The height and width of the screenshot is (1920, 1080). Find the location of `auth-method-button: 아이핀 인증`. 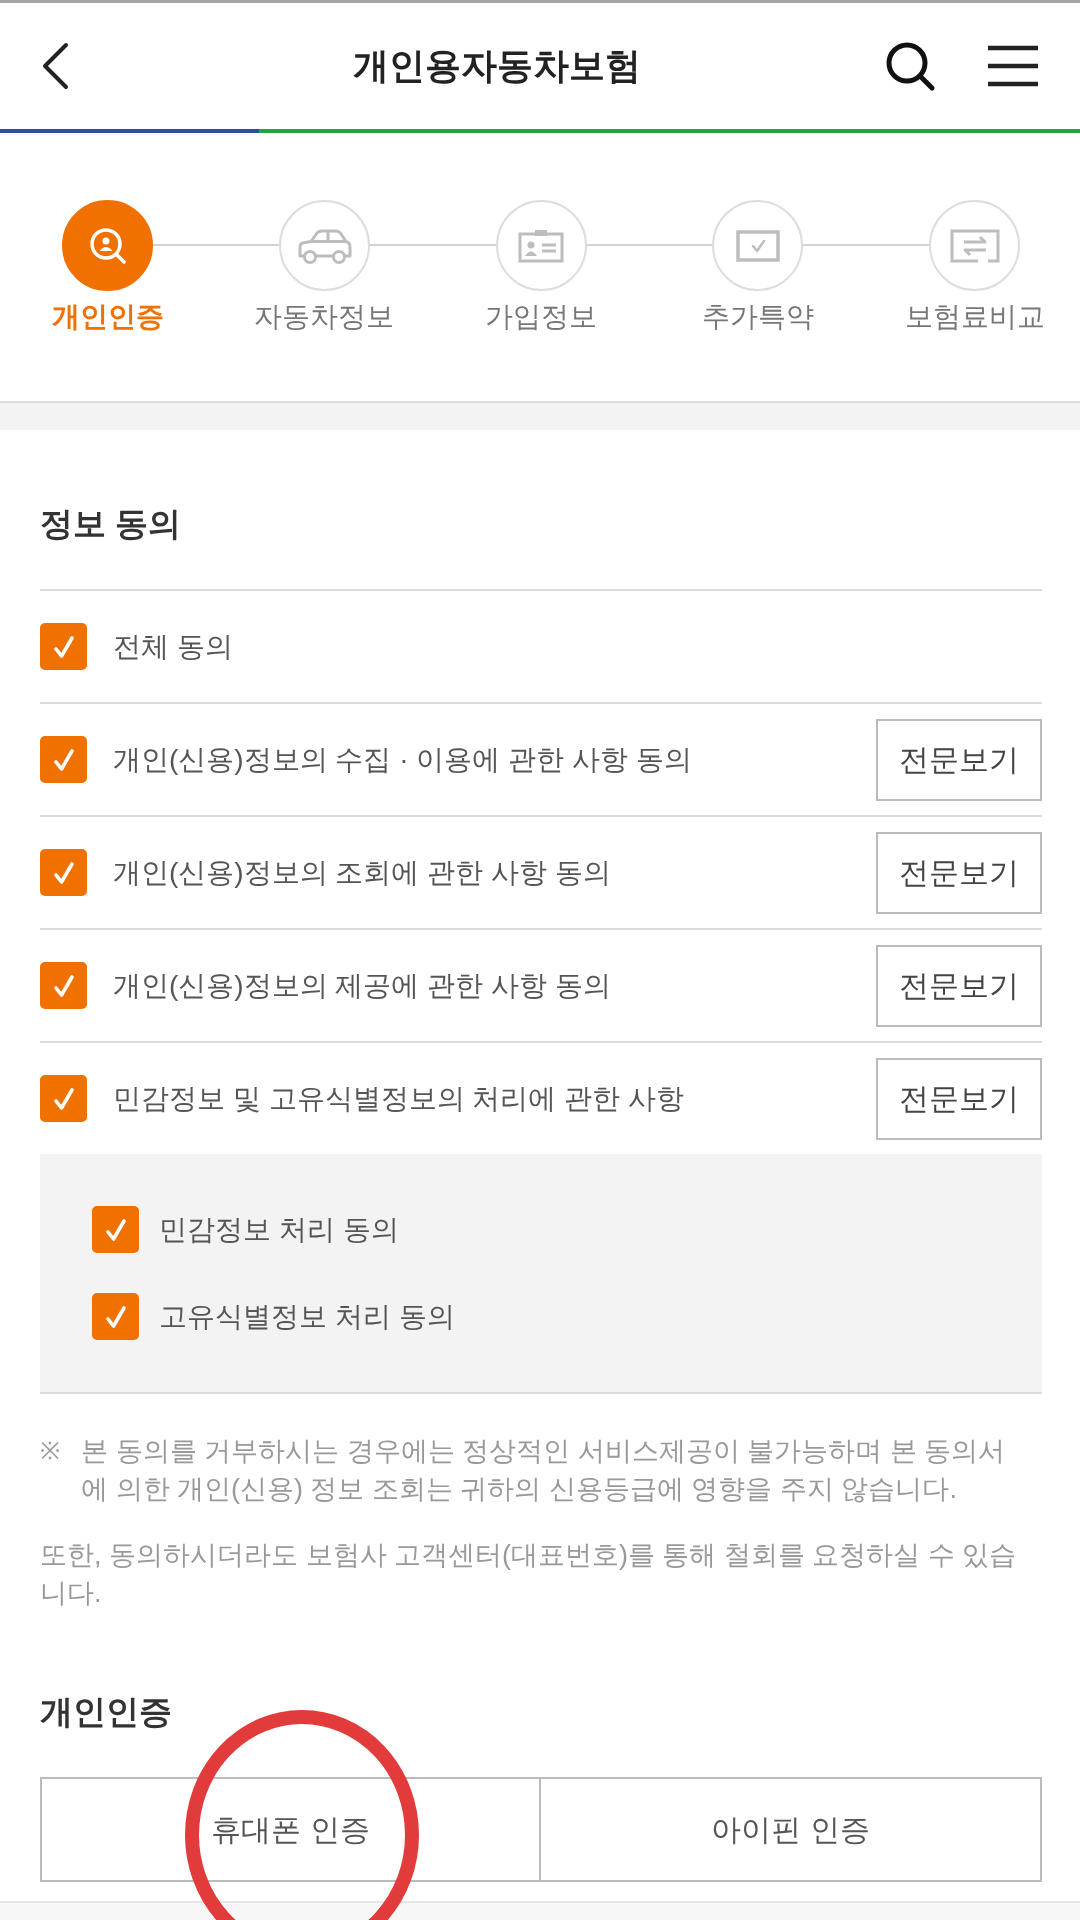

auth-method-button: 아이핀 인증 is located at coordinates (791, 1829).